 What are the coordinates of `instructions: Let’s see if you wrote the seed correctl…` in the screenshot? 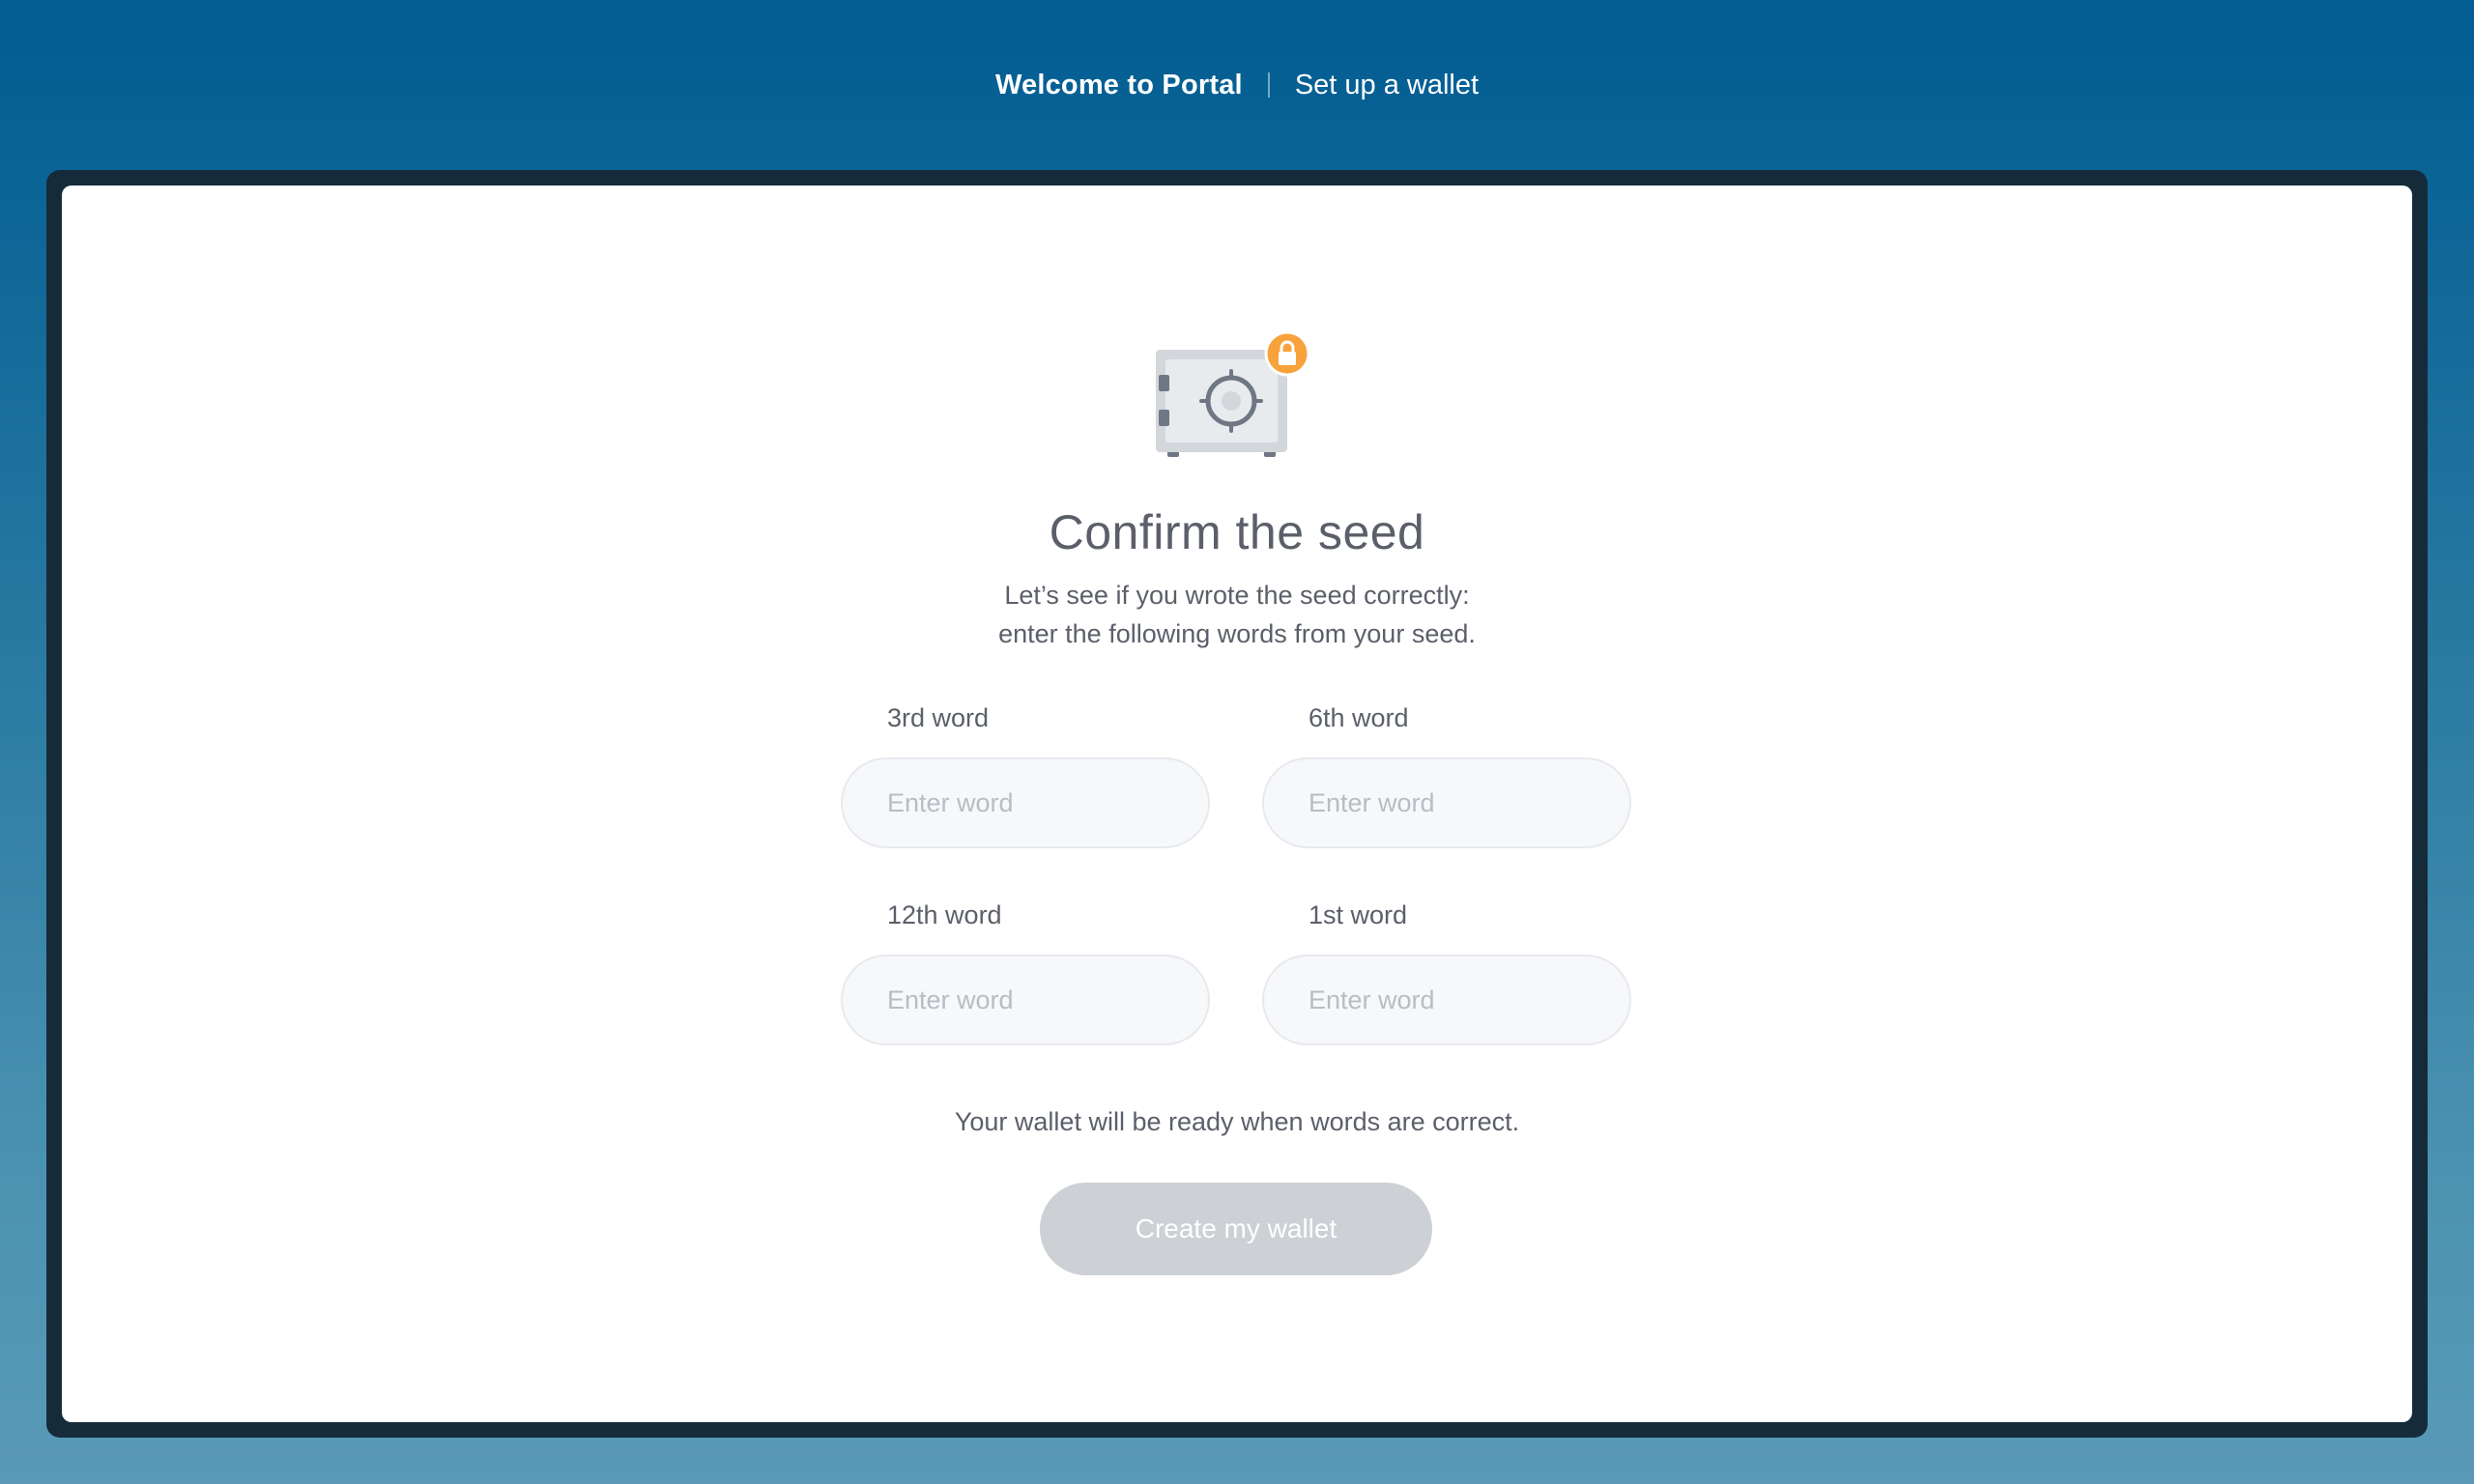 It's located at (1237, 614).